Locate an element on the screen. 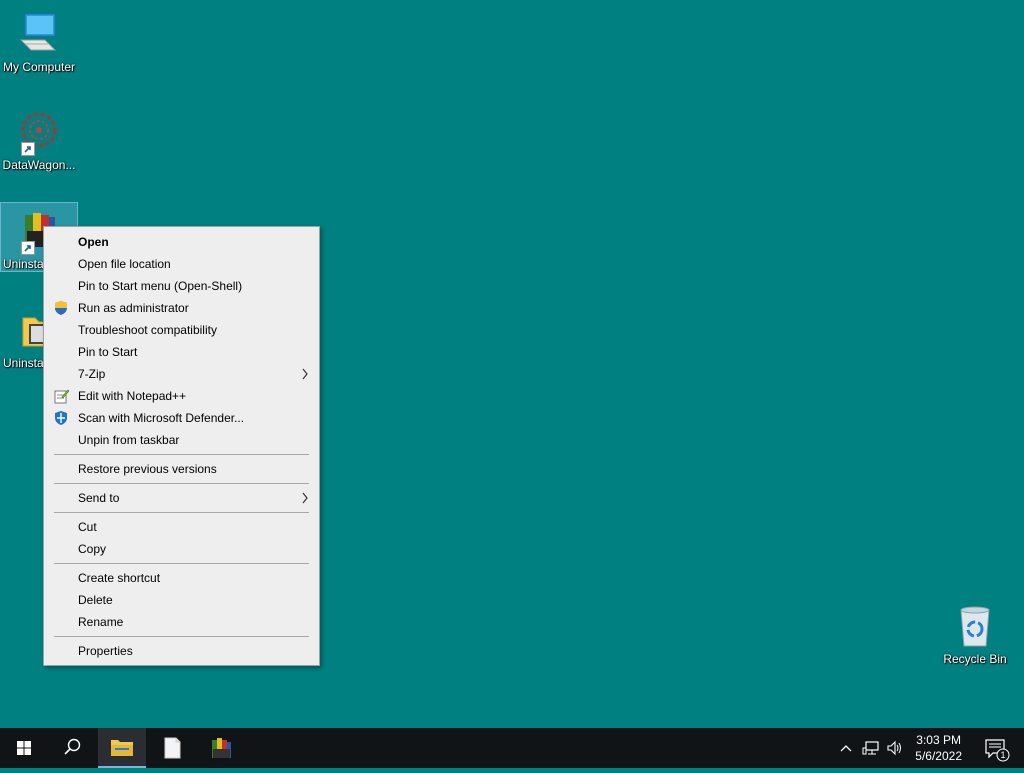 The width and height of the screenshot is (1024, 773). menu-item-copy: Copy is located at coordinates (181, 549).